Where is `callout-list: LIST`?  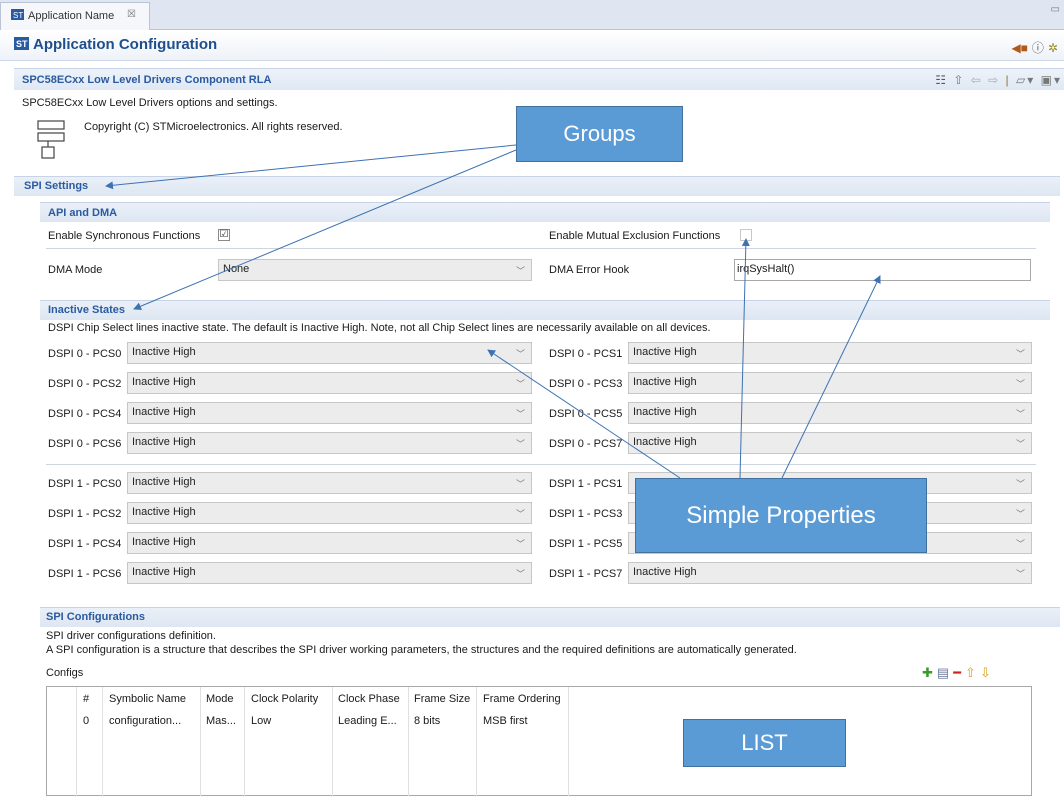
callout-list: LIST is located at coordinates (764, 743).